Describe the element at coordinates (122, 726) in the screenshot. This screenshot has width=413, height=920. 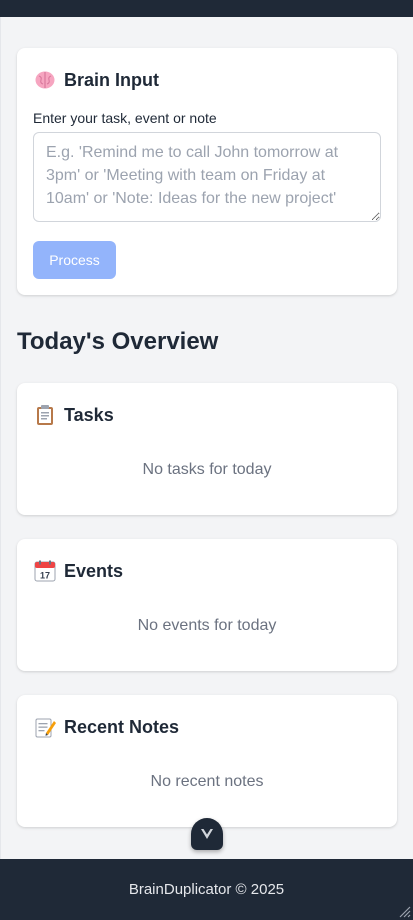
I see `recent-notes-title-text: Recent Notes` at that location.